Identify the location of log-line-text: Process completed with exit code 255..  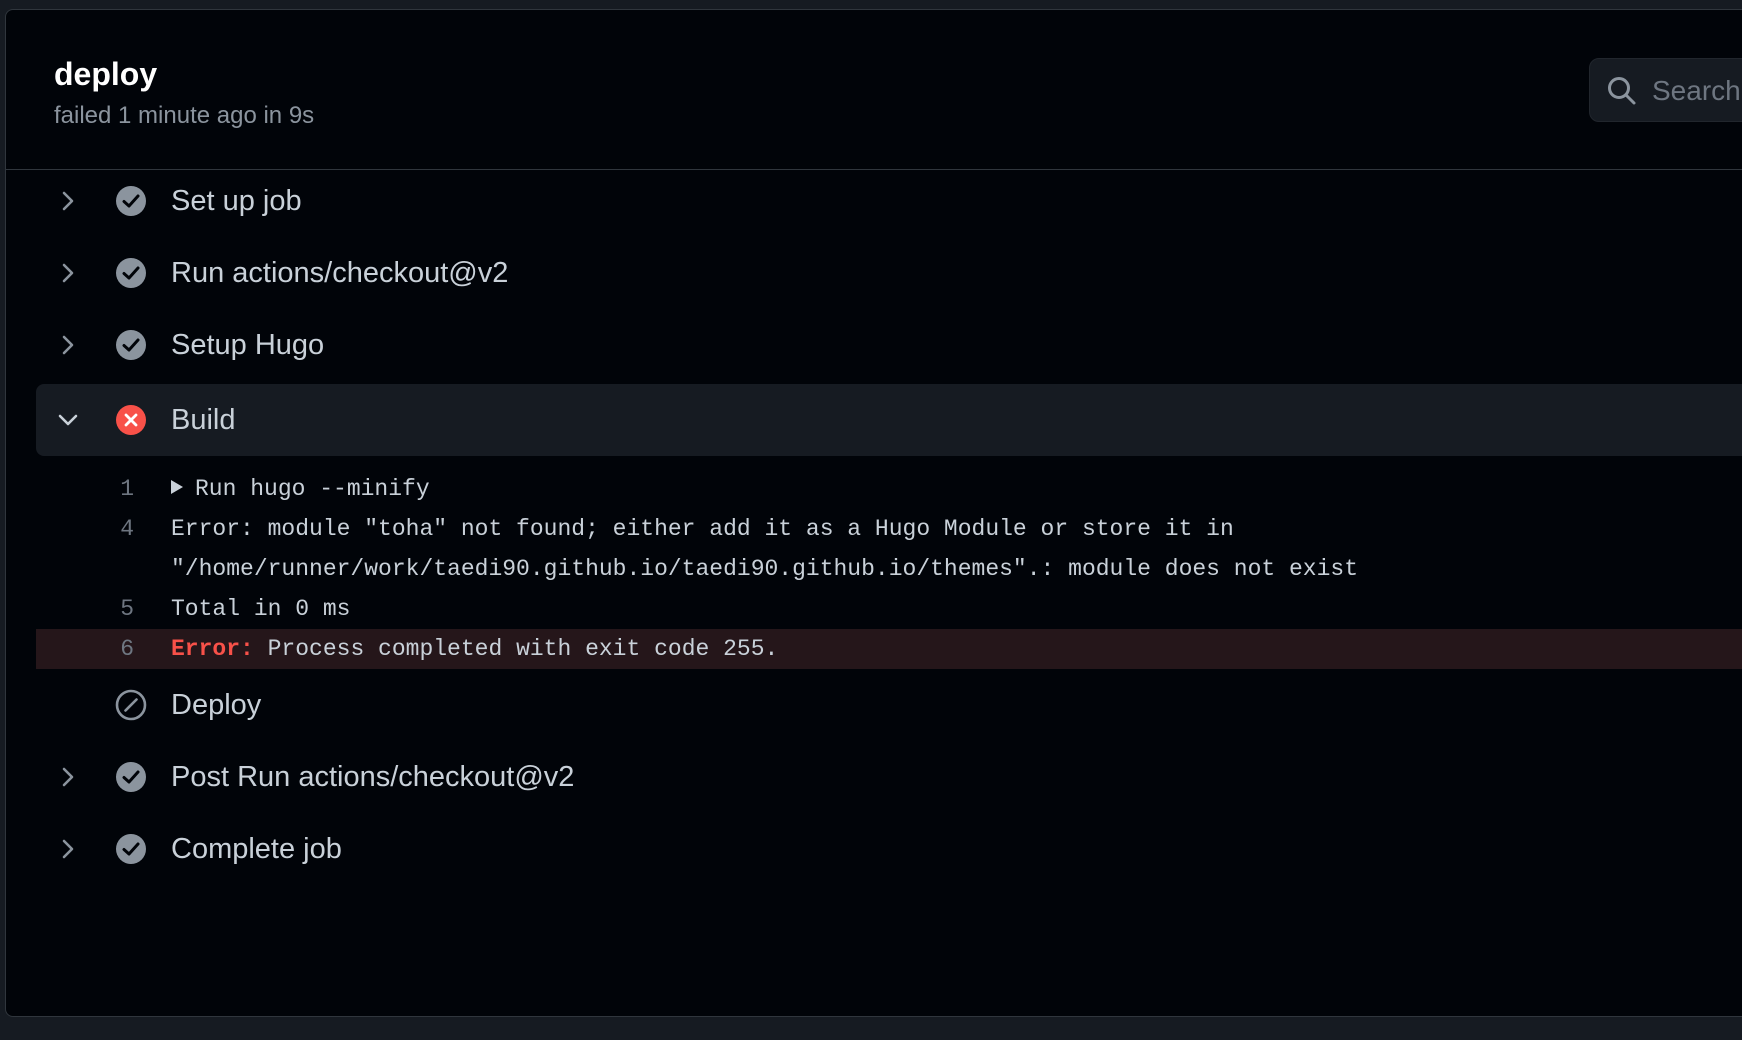
(516, 649).